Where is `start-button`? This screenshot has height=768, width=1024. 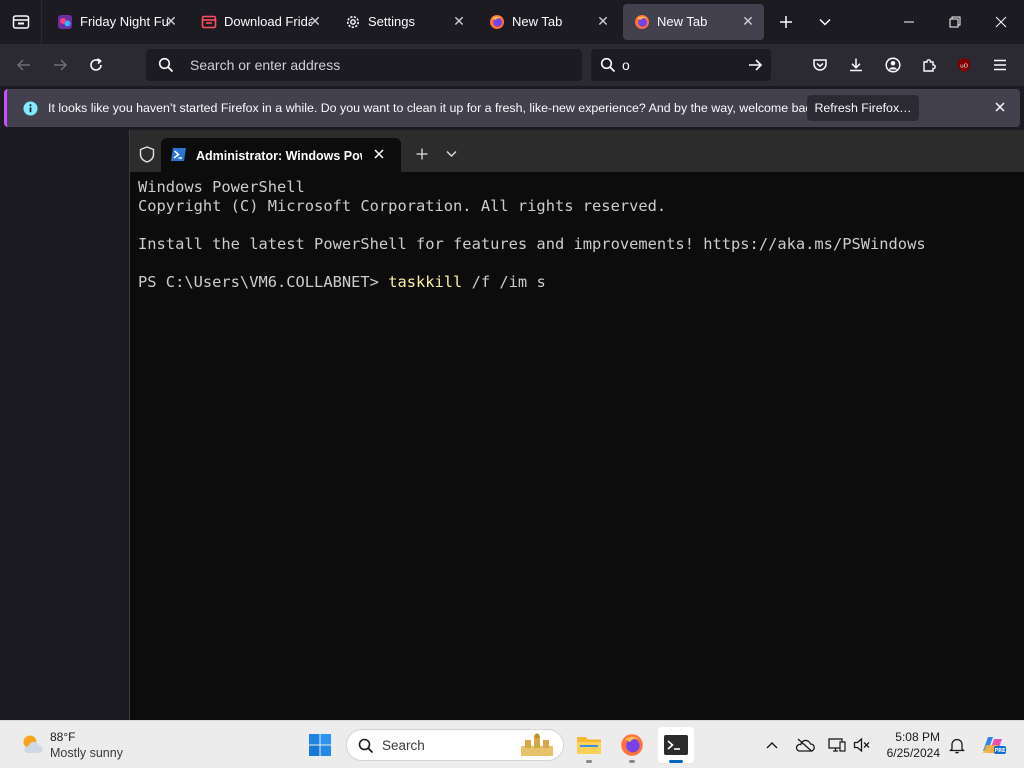 start-button is located at coordinates (320, 745).